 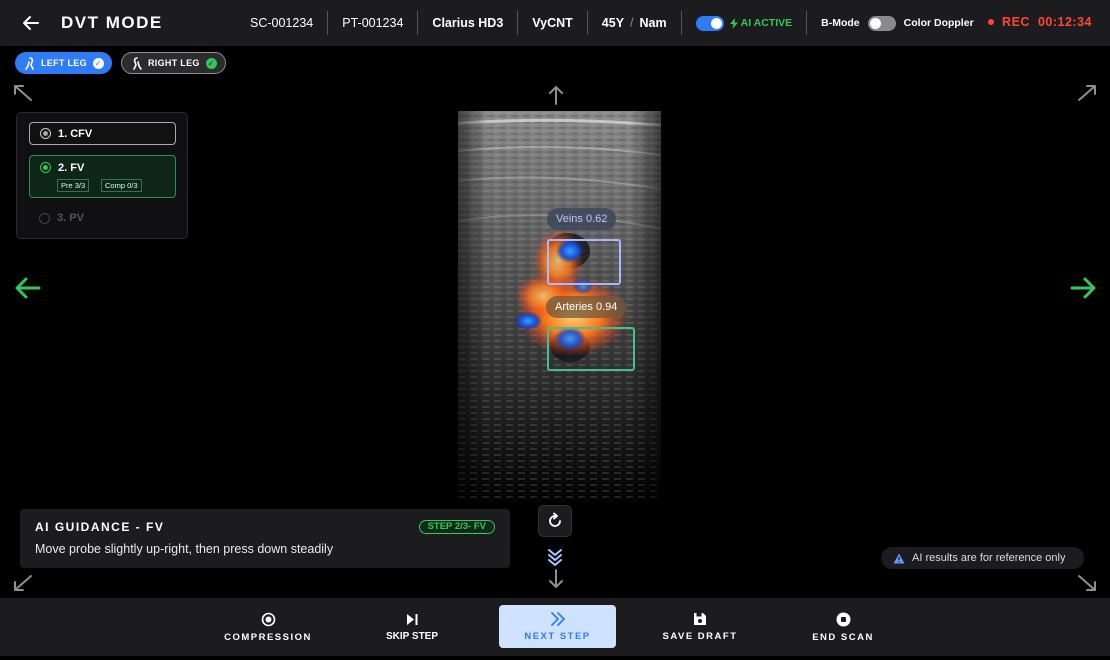 I want to click on step-badge: STEP 2/3- FV, so click(x=456, y=527).